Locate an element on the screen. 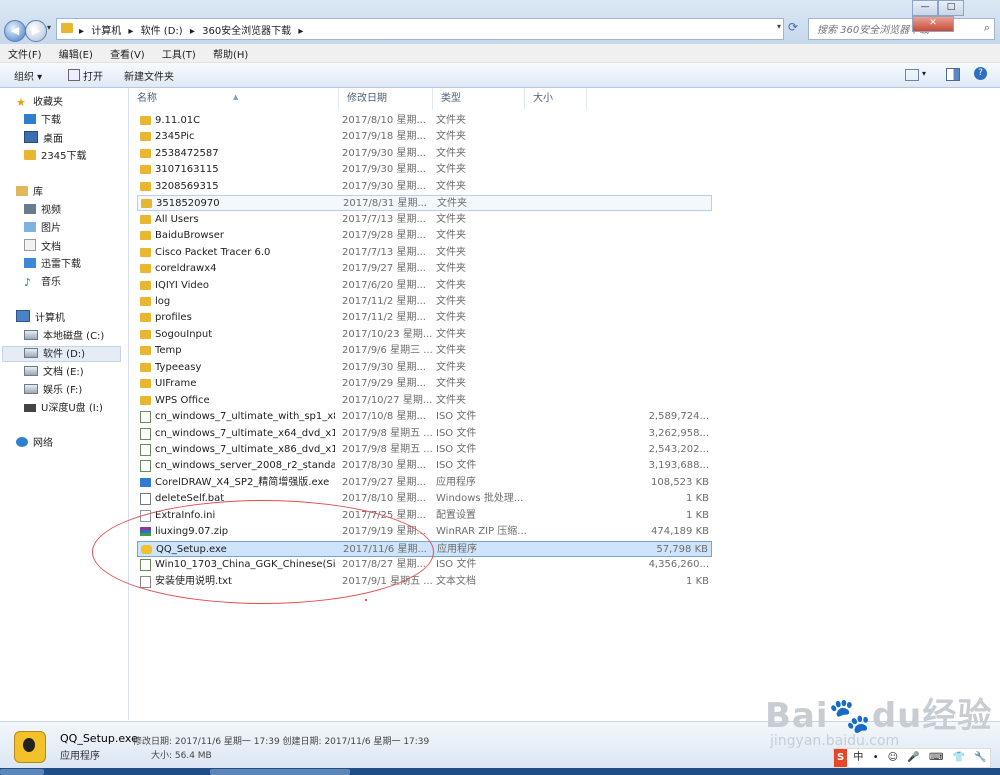  breadcrumb-current-folder: 360安全浏览器下载 is located at coordinates (246, 31).